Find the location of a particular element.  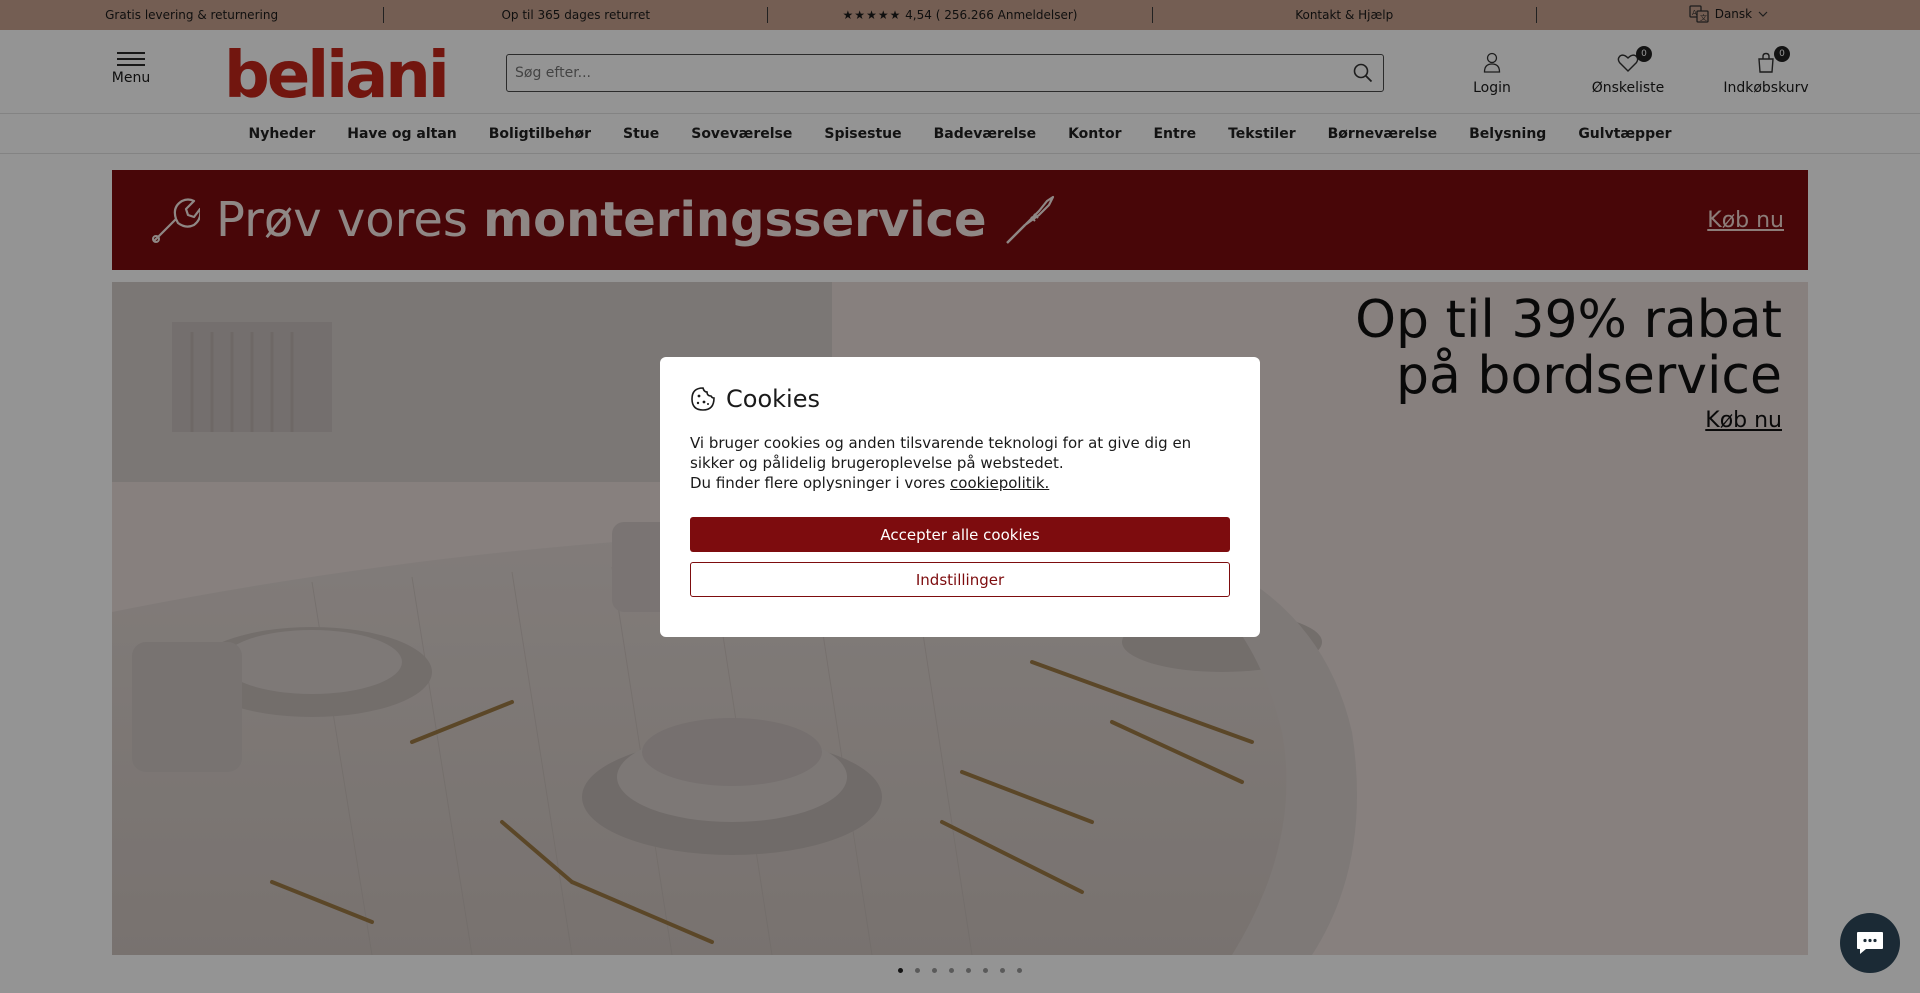

cookie-policy-link: cookiepolitik. is located at coordinates (999, 483).